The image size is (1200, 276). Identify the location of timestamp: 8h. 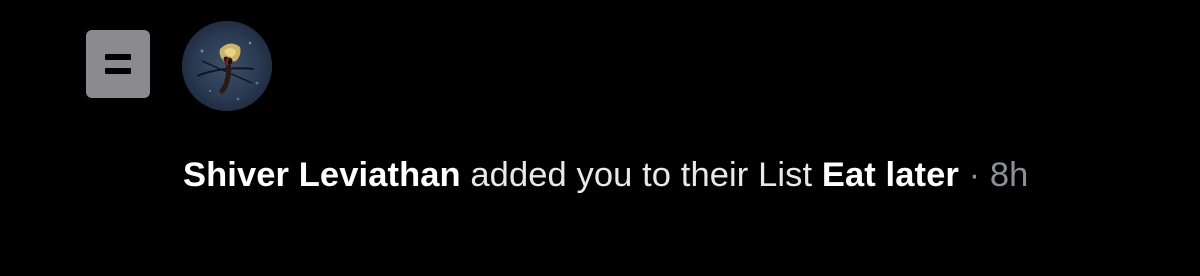
(1009, 175).